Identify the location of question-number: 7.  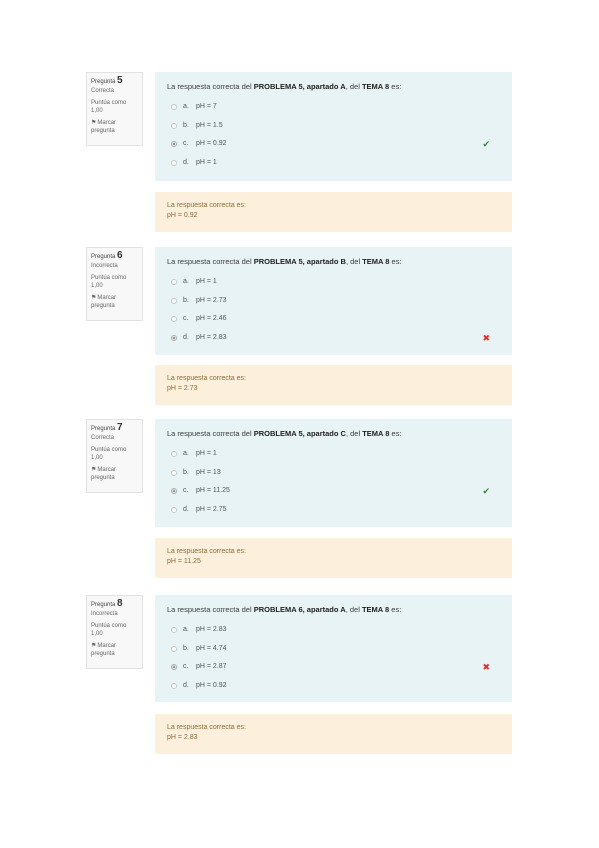
(120, 427).